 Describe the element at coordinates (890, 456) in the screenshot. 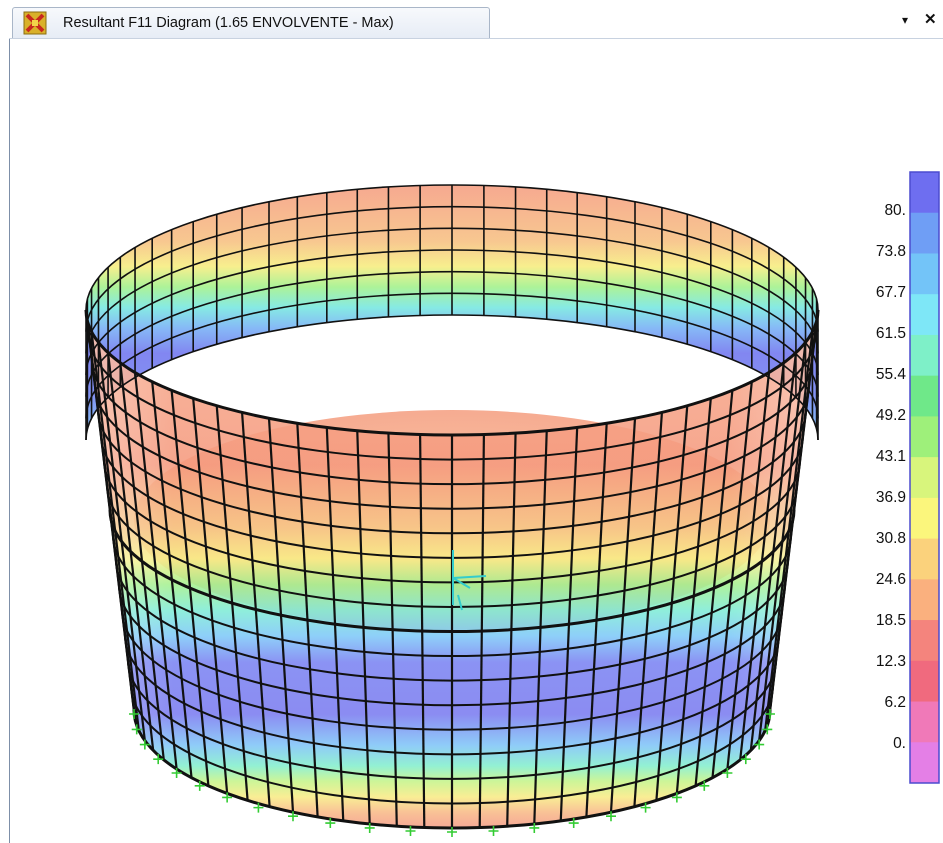

I see `legend-value-label: 43.1` at that location.